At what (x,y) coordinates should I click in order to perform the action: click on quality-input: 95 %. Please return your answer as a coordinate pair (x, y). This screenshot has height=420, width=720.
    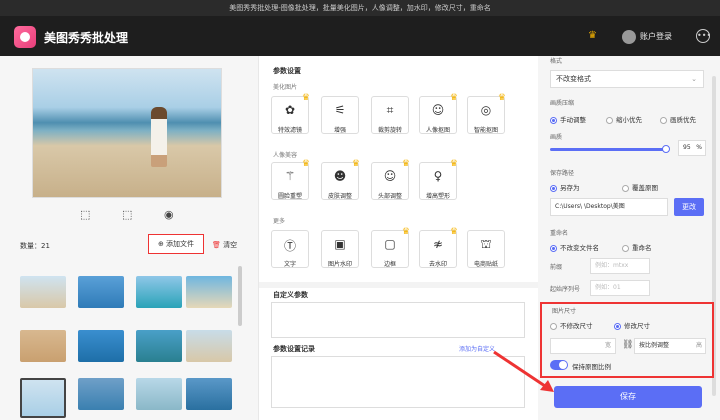
    Looking at the image, I should click on (692, 148).